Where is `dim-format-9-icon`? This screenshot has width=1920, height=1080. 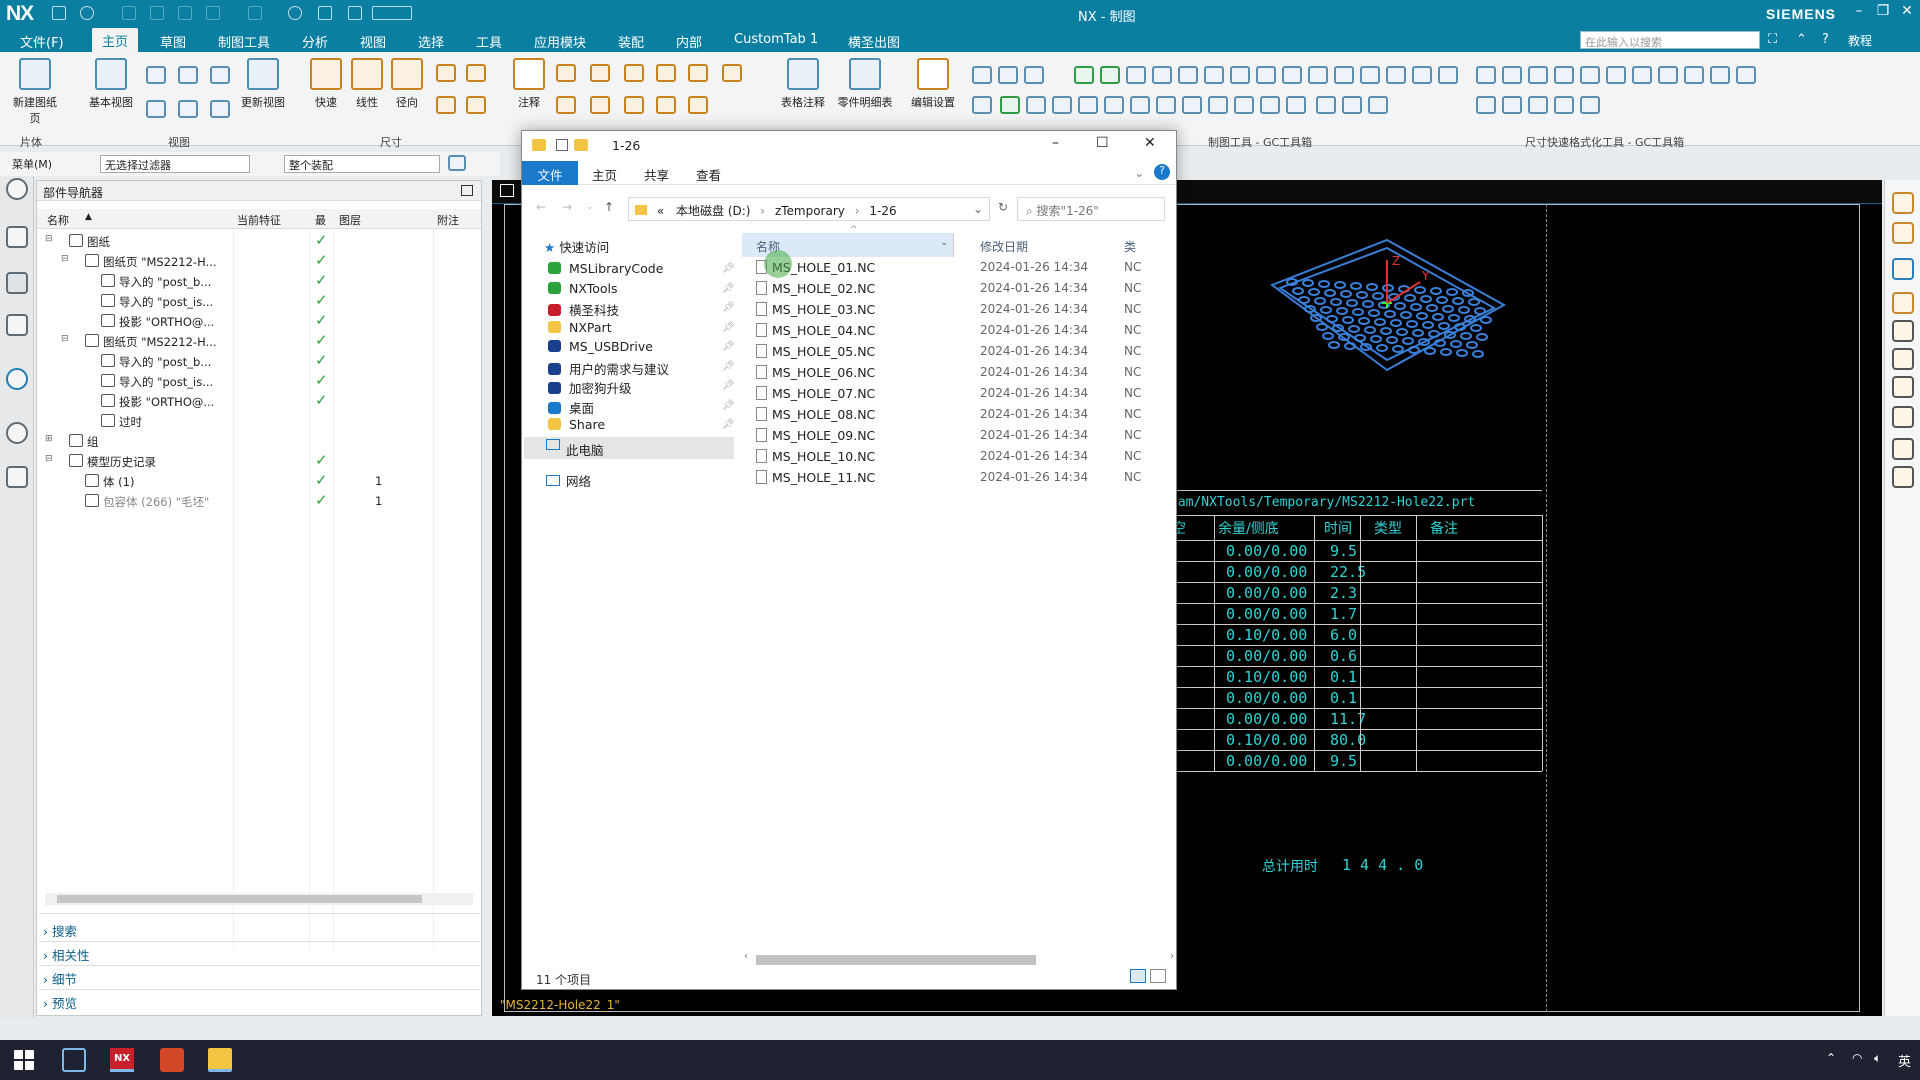 dim-format-9-icon is located at coordinates (1694, 75).